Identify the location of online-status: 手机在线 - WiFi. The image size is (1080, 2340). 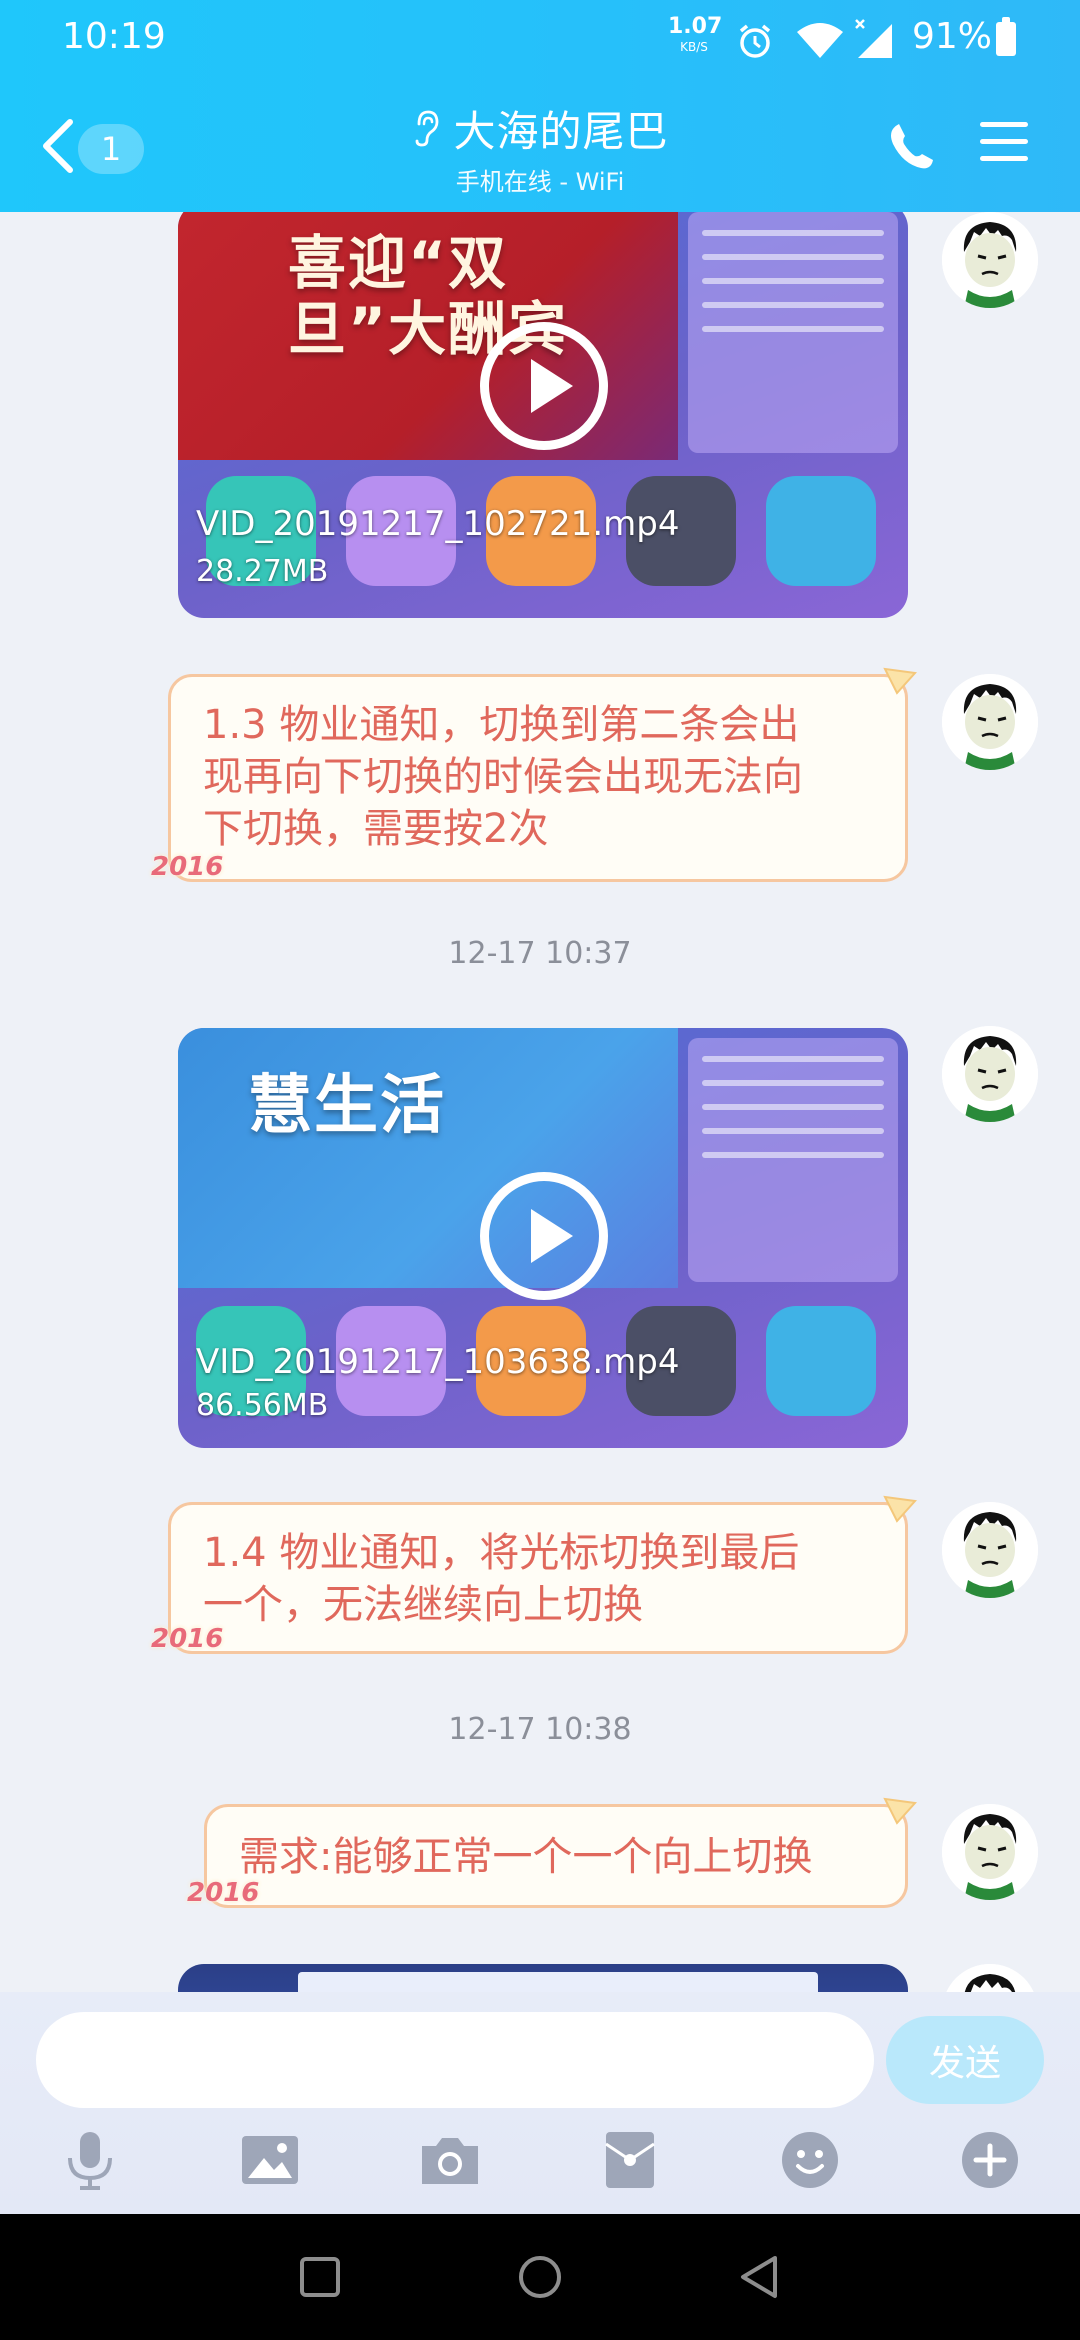
(540, 182).